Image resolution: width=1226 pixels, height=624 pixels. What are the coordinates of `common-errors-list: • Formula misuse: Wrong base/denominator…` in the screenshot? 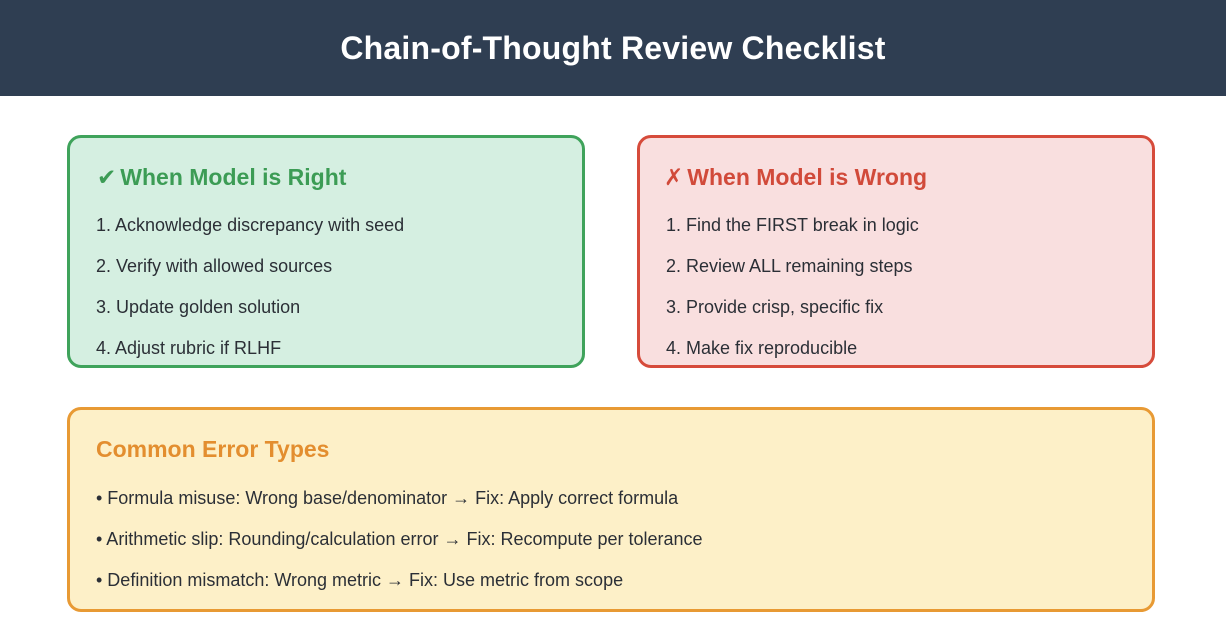 It's located at (399, 548).